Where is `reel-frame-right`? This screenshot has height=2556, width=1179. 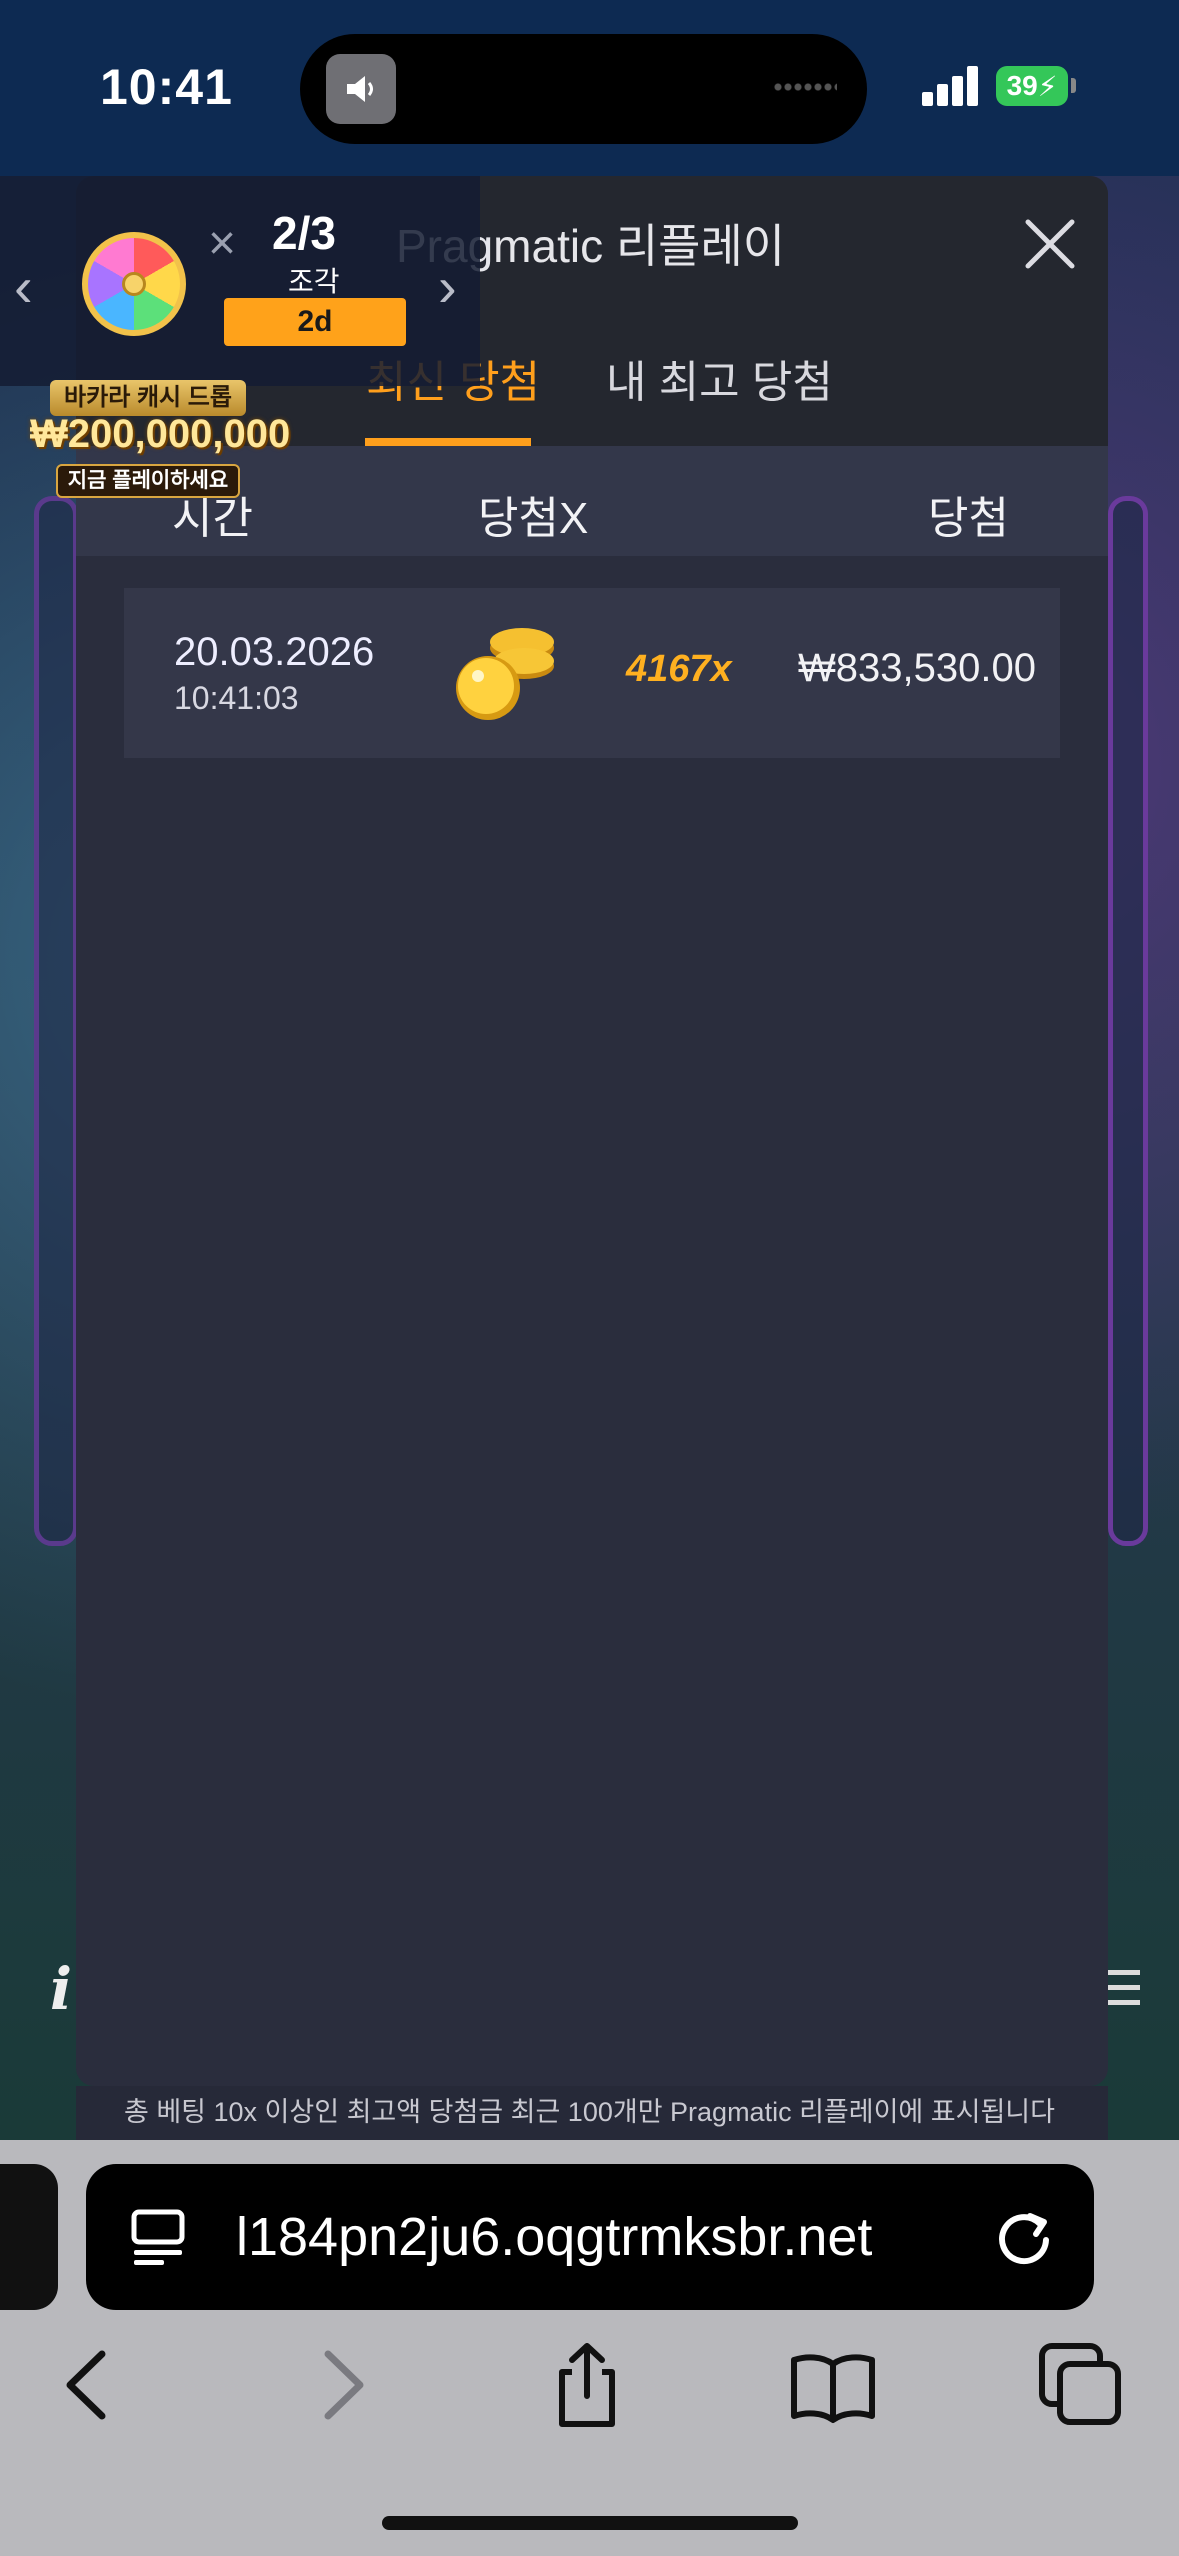 reel-frame-right is located at coordinates (1128, 1021).